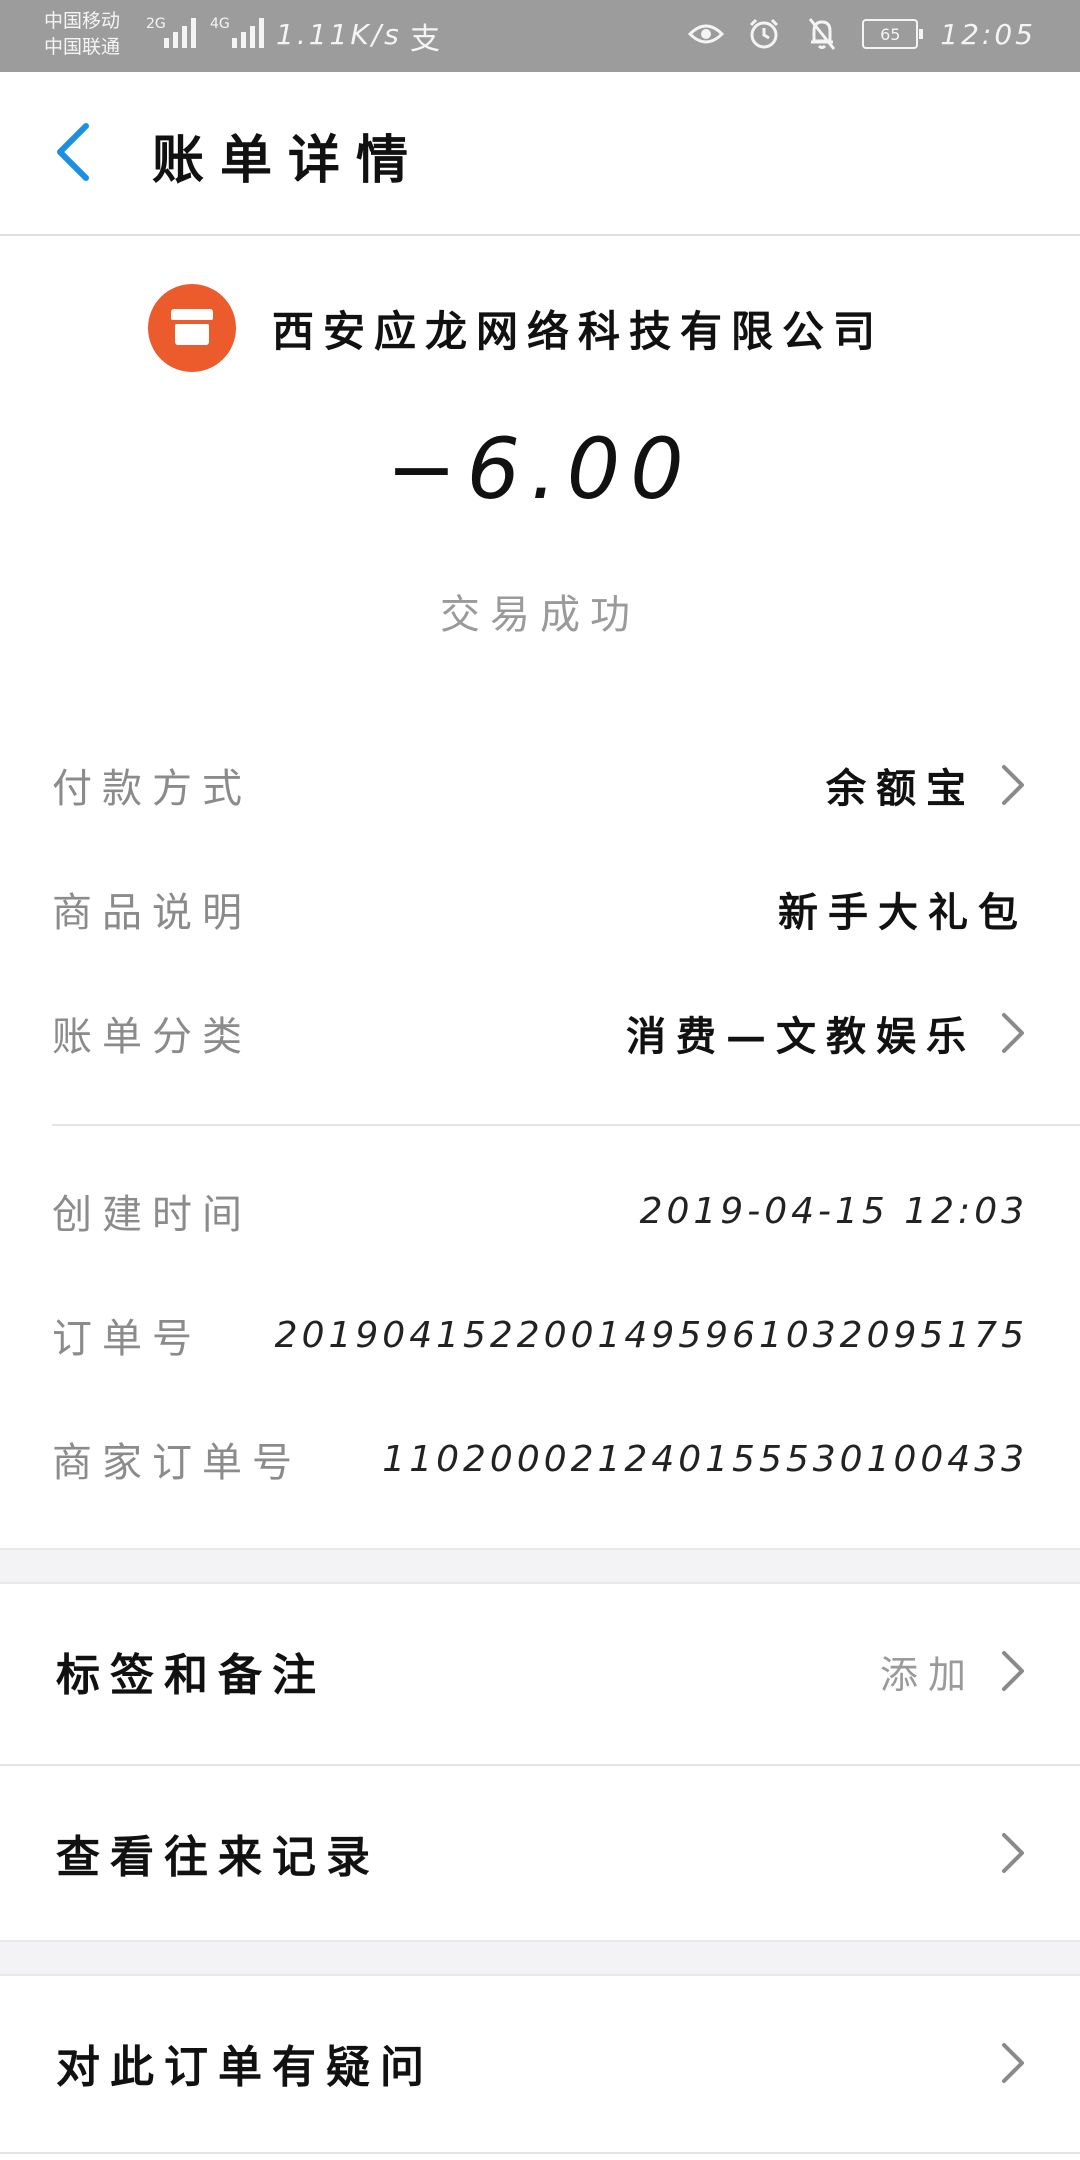 This screenshot has width=1080, height=2160. Describe the element at coordinates (540, 469) in the screenshot. I see `transaction-amount: −6.00` at that location.